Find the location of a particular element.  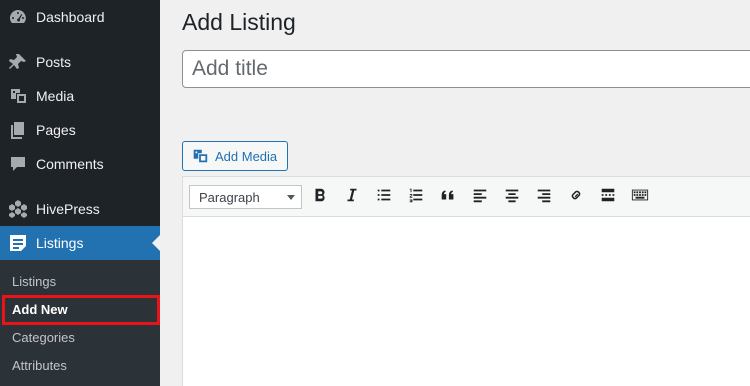

sidebar-item-label: Posts is located at coordinates (54, 62).